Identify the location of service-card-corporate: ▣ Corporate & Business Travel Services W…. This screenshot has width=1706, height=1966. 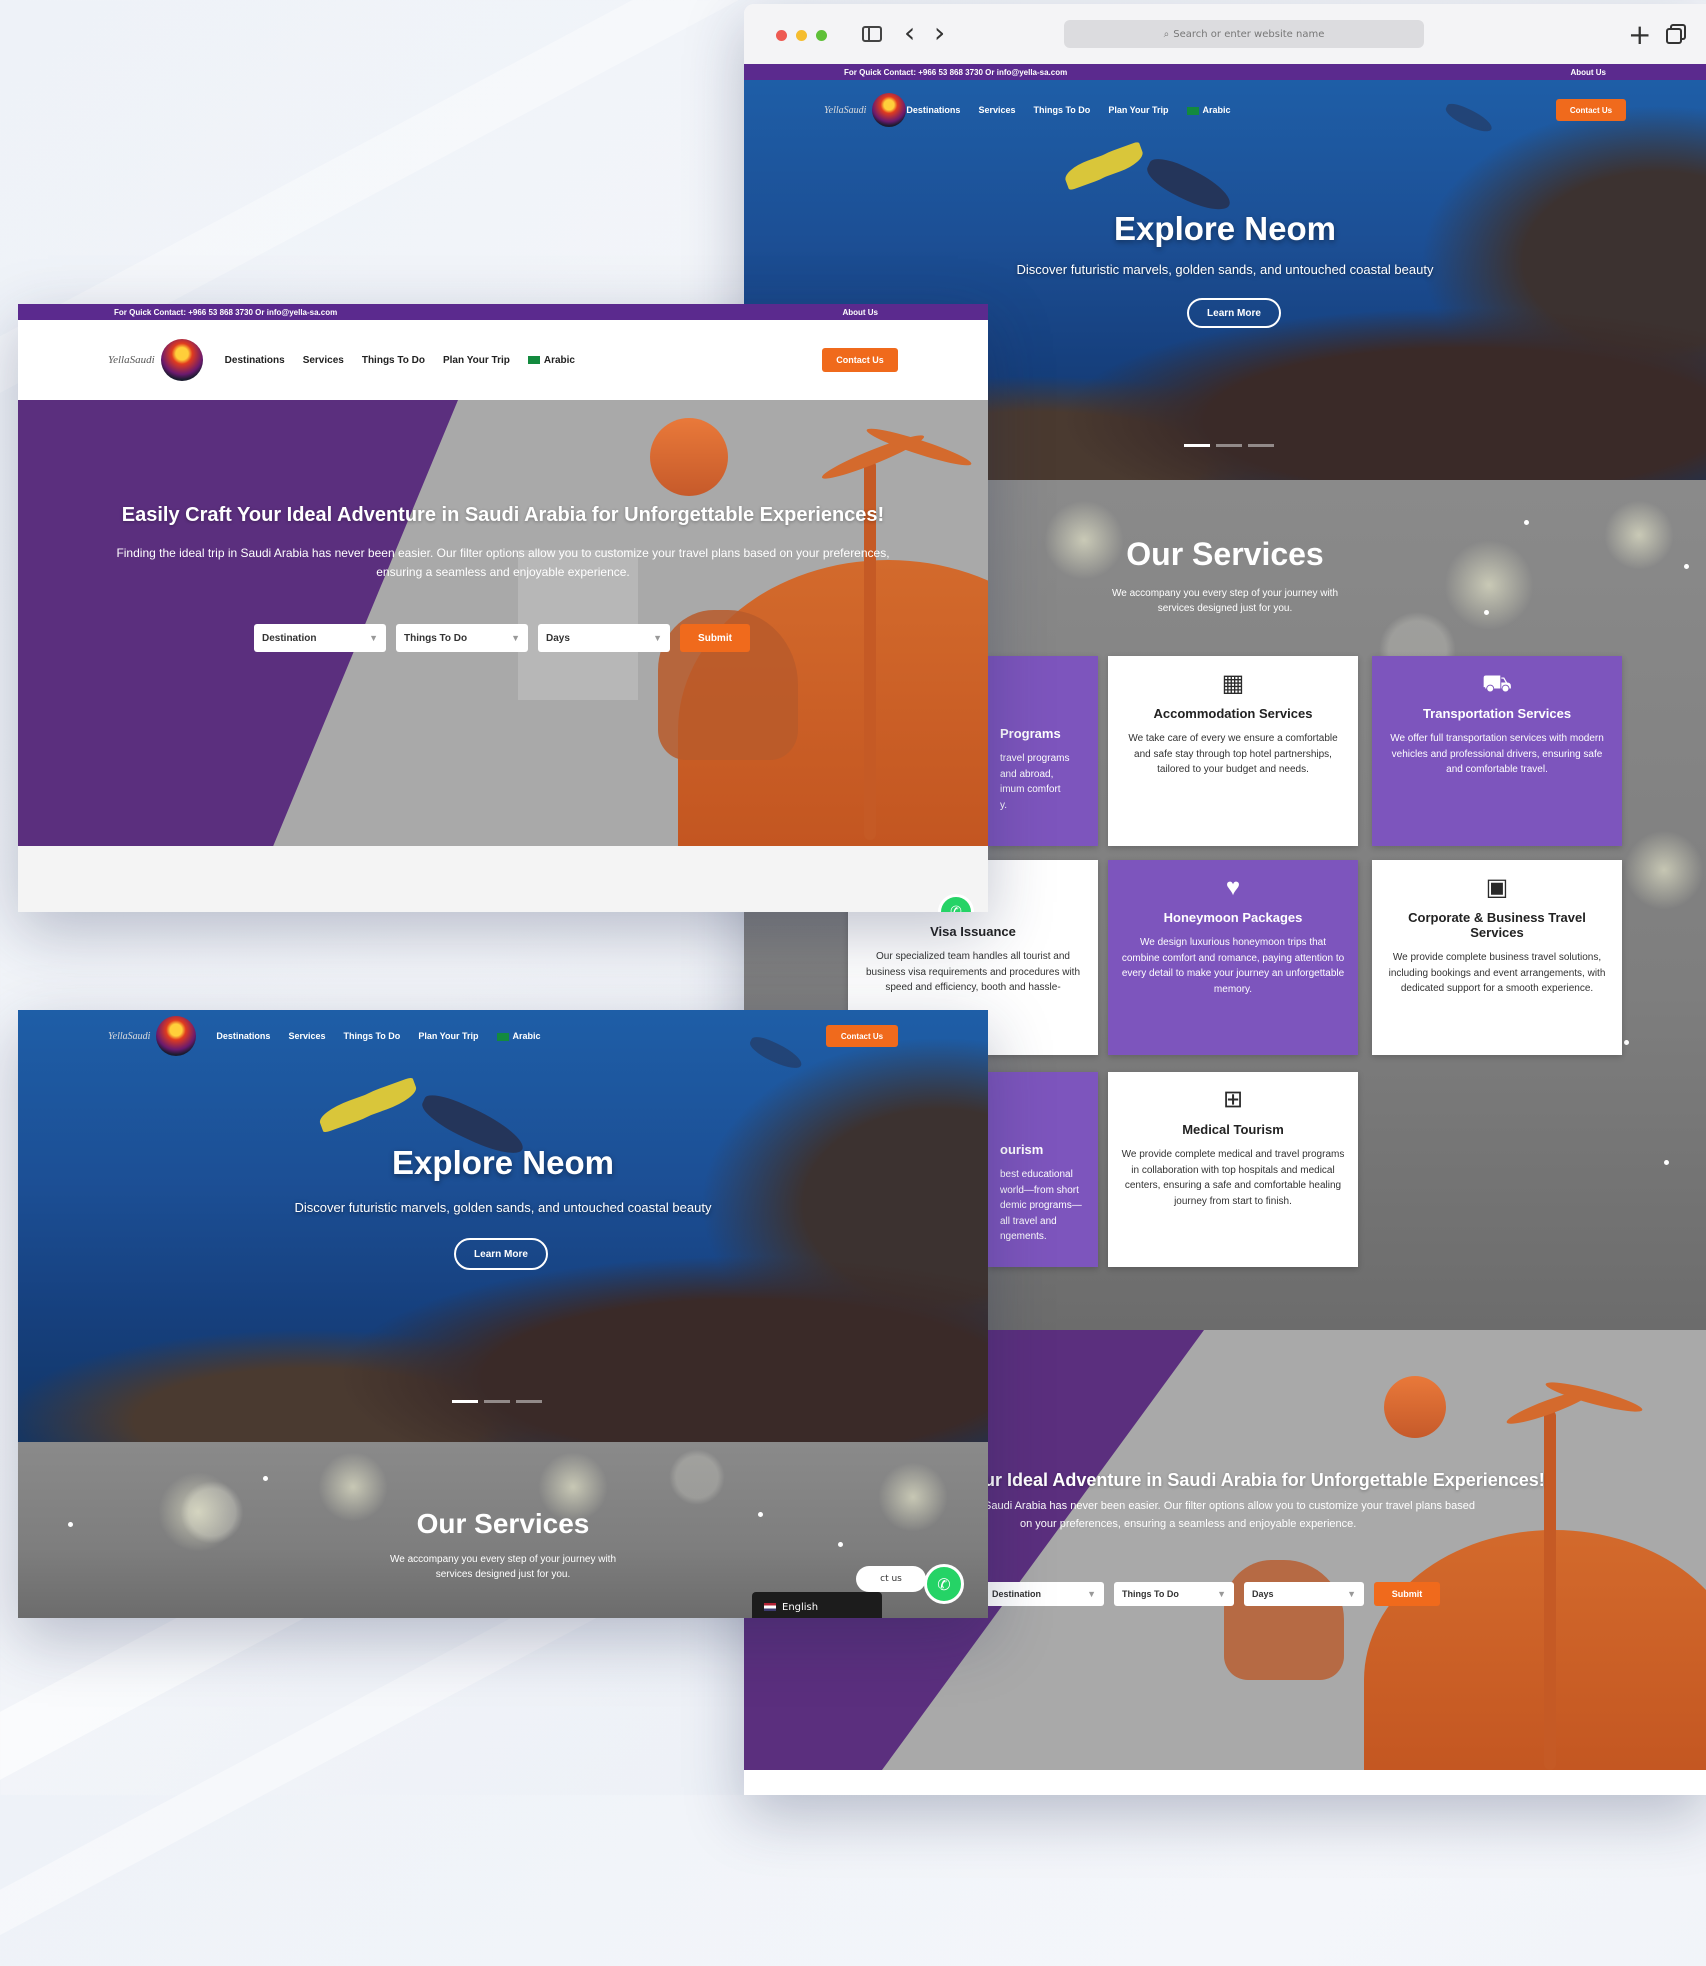
(1497, 957).